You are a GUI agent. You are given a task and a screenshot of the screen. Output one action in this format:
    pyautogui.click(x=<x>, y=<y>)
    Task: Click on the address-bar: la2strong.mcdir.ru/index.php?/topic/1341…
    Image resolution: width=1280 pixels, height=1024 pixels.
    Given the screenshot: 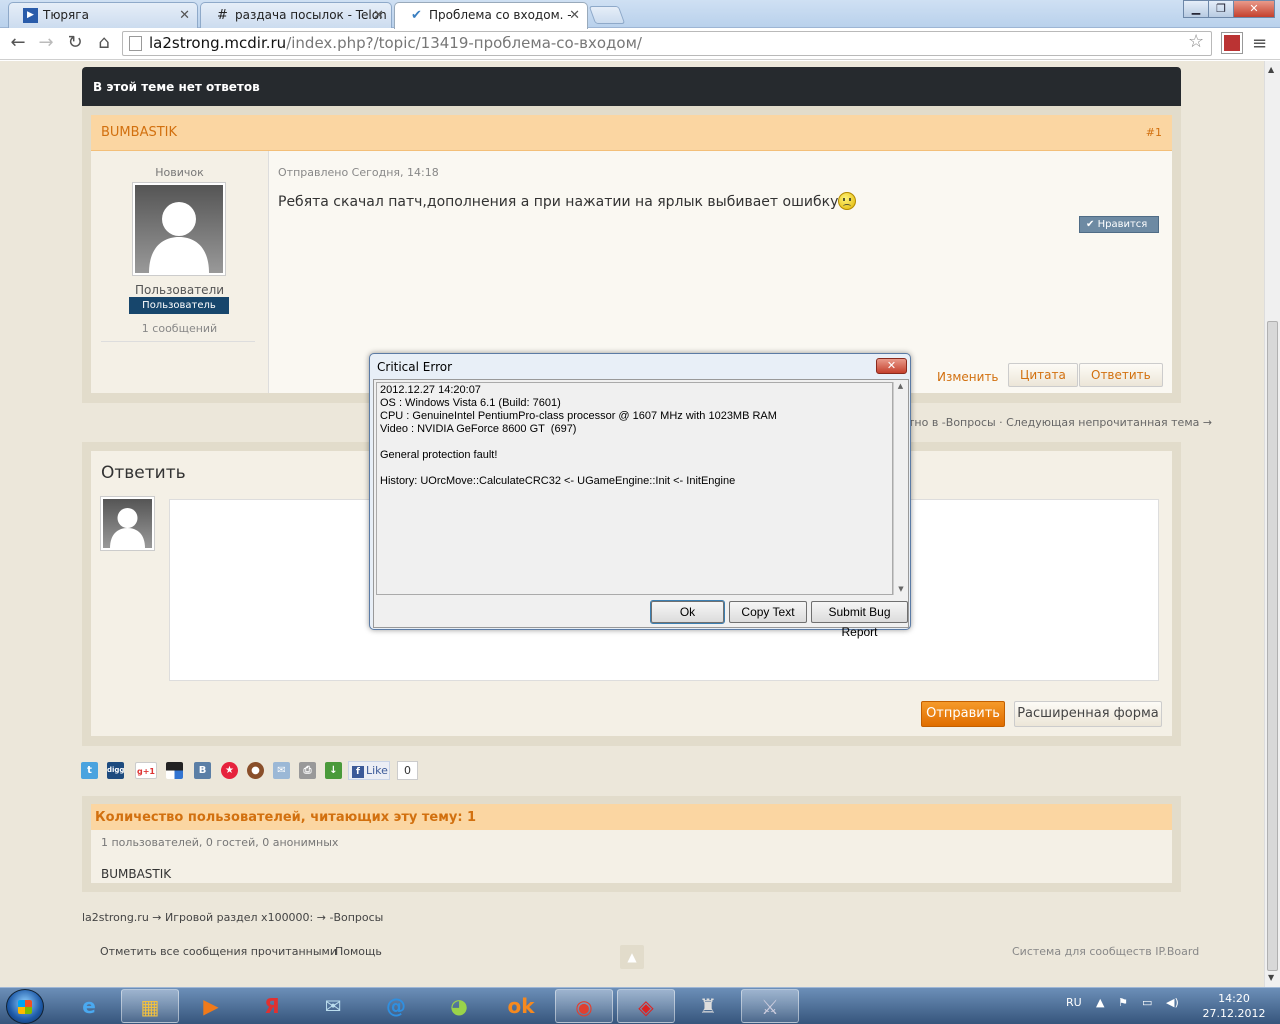 What is the action you would take?
    pyautogui.click(x=667, y=43)
    